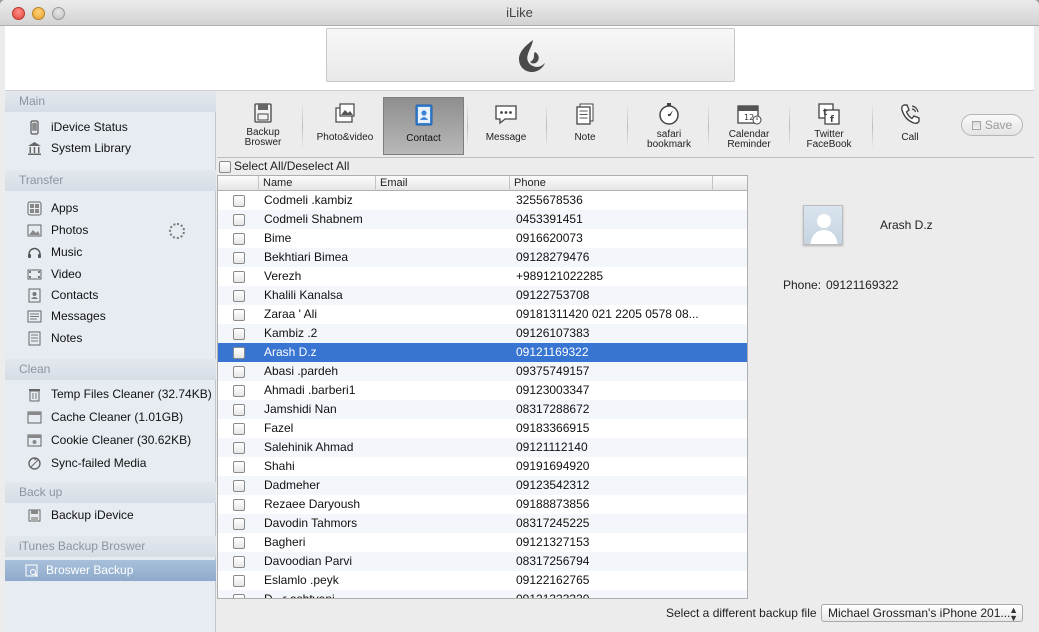  I want to click on table-row: Abasi .pardeh 09375749157, so click(482, 371).